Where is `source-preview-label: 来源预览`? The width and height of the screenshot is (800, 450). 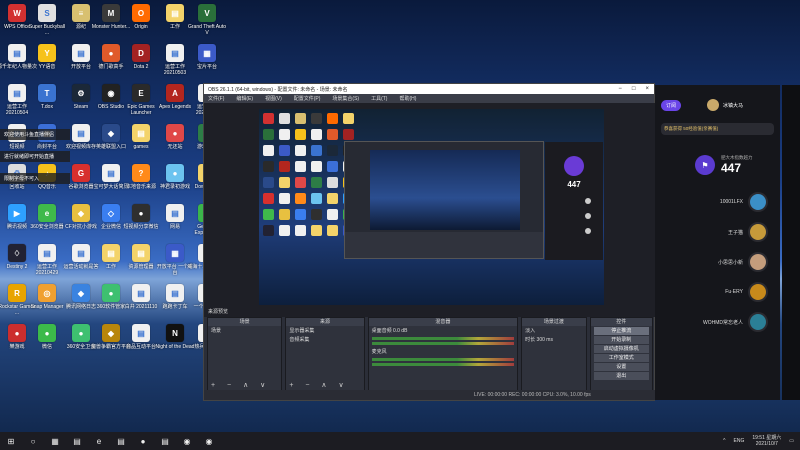 source-preview-label: 来源预览 is located at coordinates (218, 312).